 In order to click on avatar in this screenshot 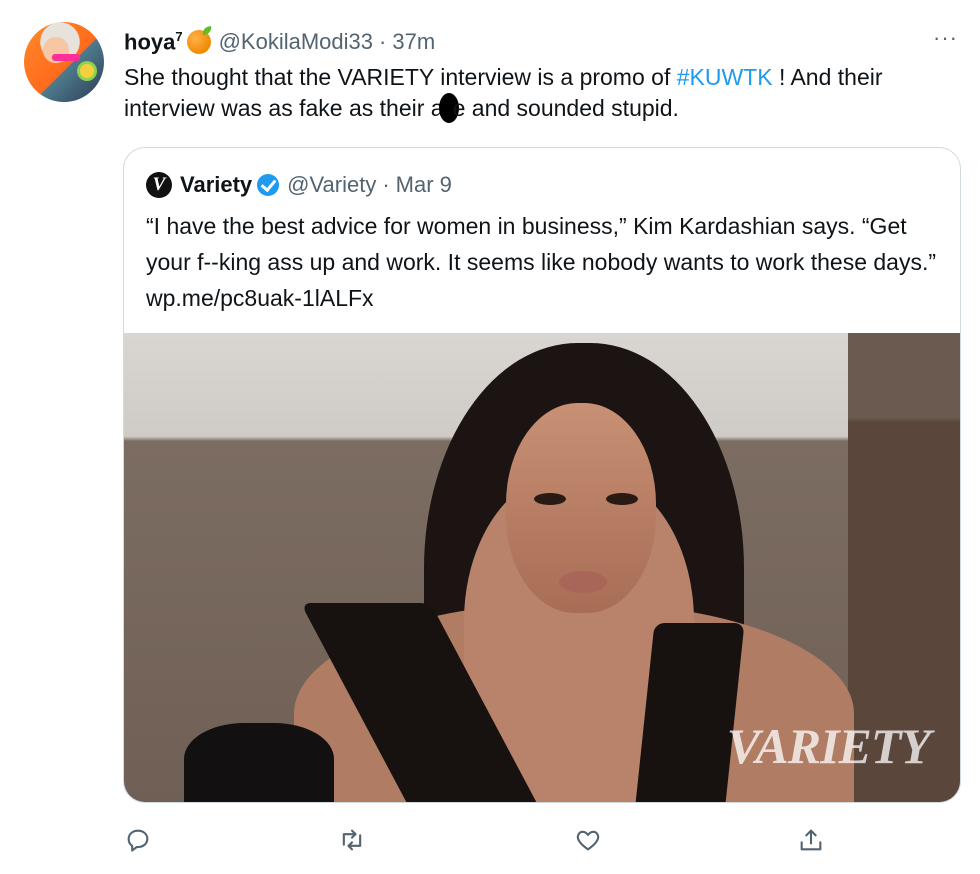, I will do `click(64, 62)`.